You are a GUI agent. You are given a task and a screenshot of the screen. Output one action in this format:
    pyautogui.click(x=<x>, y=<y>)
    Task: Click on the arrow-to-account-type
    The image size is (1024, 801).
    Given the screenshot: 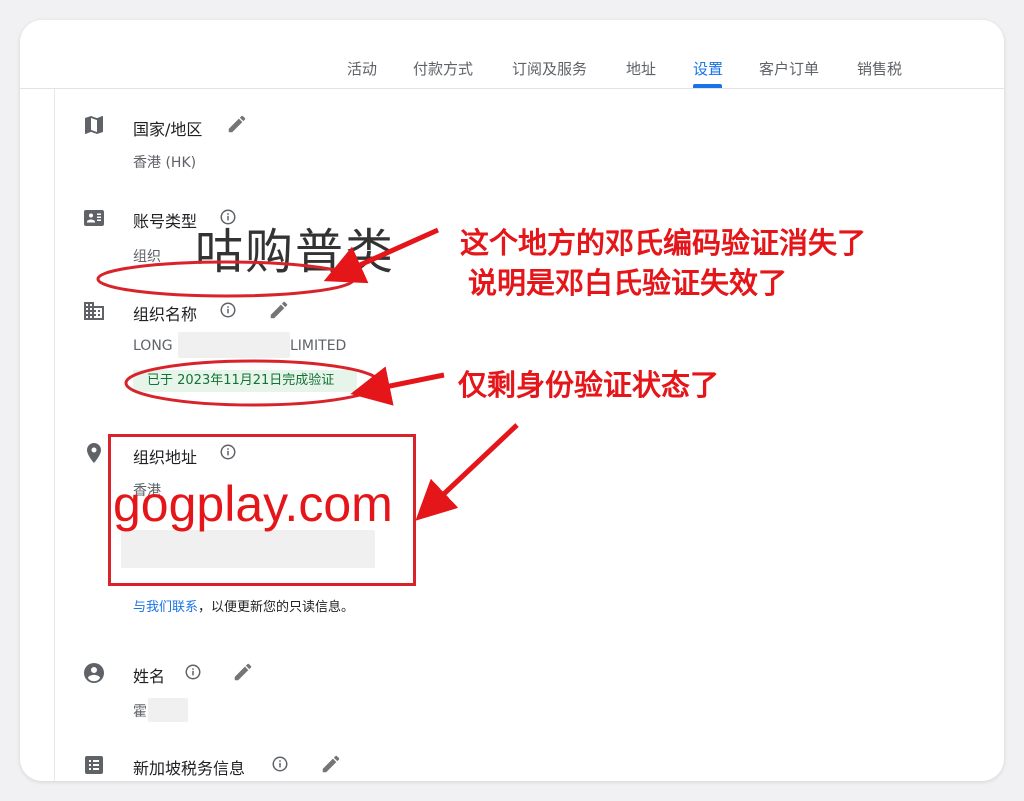 What is the action you would take?
    pyautogui.click(x=381, y=255)
    